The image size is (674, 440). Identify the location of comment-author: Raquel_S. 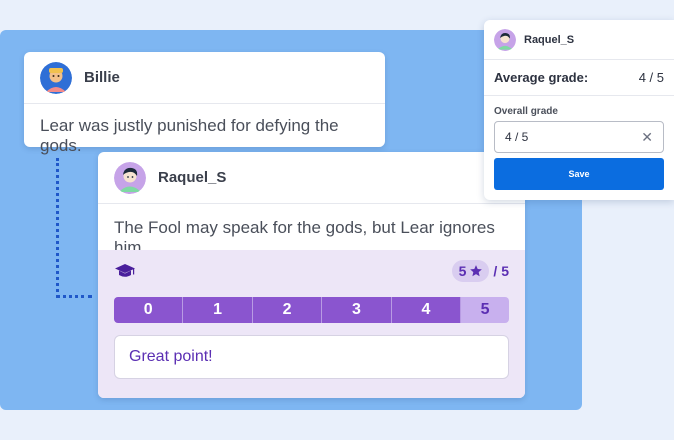
(192, 177).